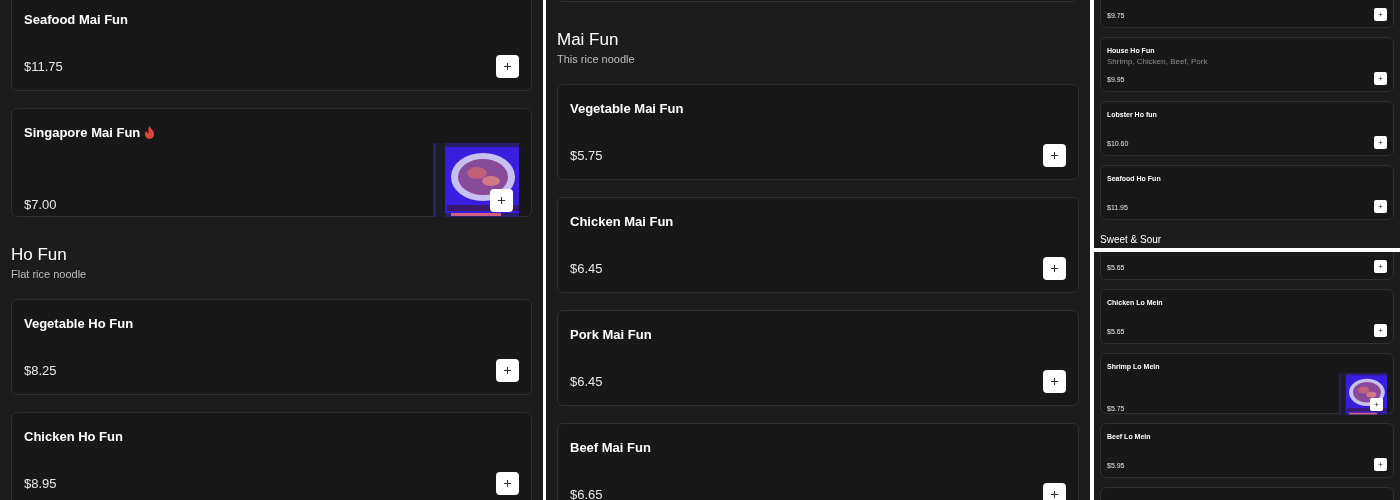 The image size is (1400, 500). Describe the element at coordinates (49, 274) in the screenshot. I see `section-subtitle: Flat rice noodle` at that location.